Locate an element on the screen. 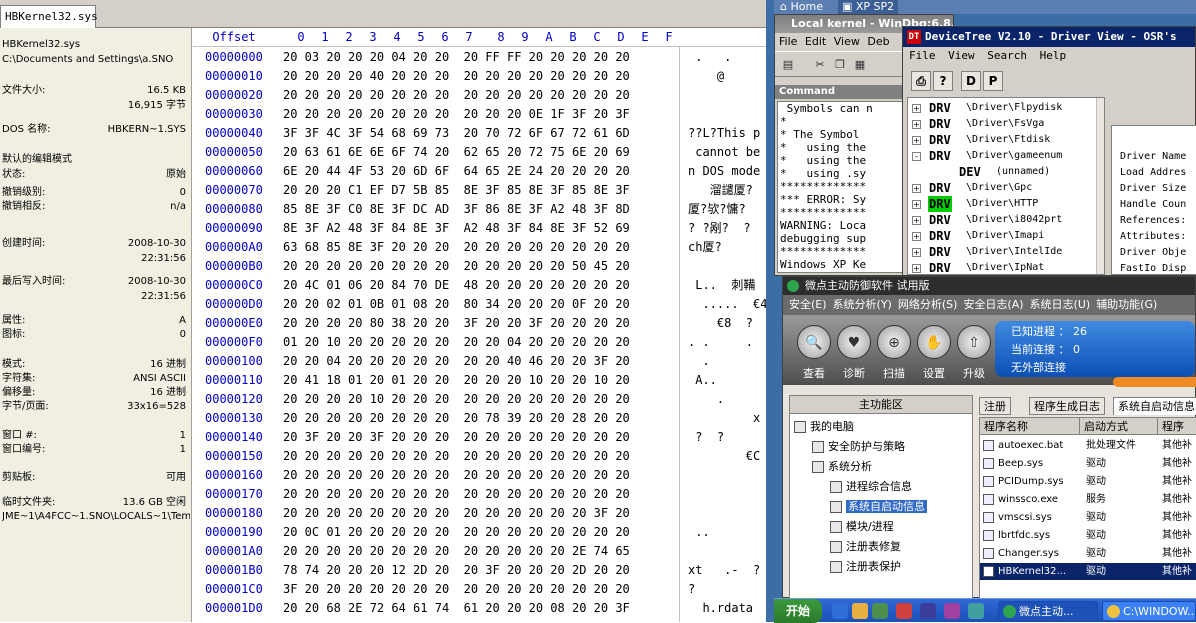 The width and height of the screenshot is (1196, 623). print-icon: ⎙ is located at coordinates (921, 81).